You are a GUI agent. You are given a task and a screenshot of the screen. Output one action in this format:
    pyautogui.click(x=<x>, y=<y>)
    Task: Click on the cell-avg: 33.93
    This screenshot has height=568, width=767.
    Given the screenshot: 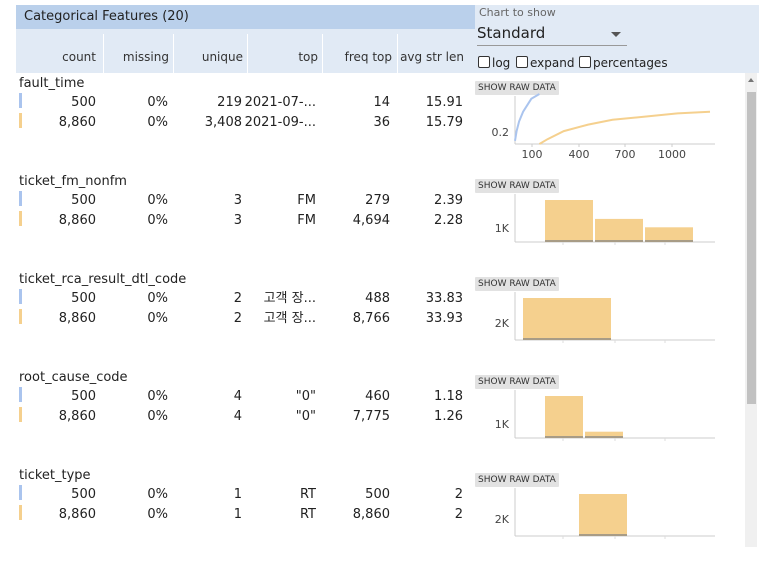 What is the action you would take?
    pyautogui.click(x=444, y=318)
    